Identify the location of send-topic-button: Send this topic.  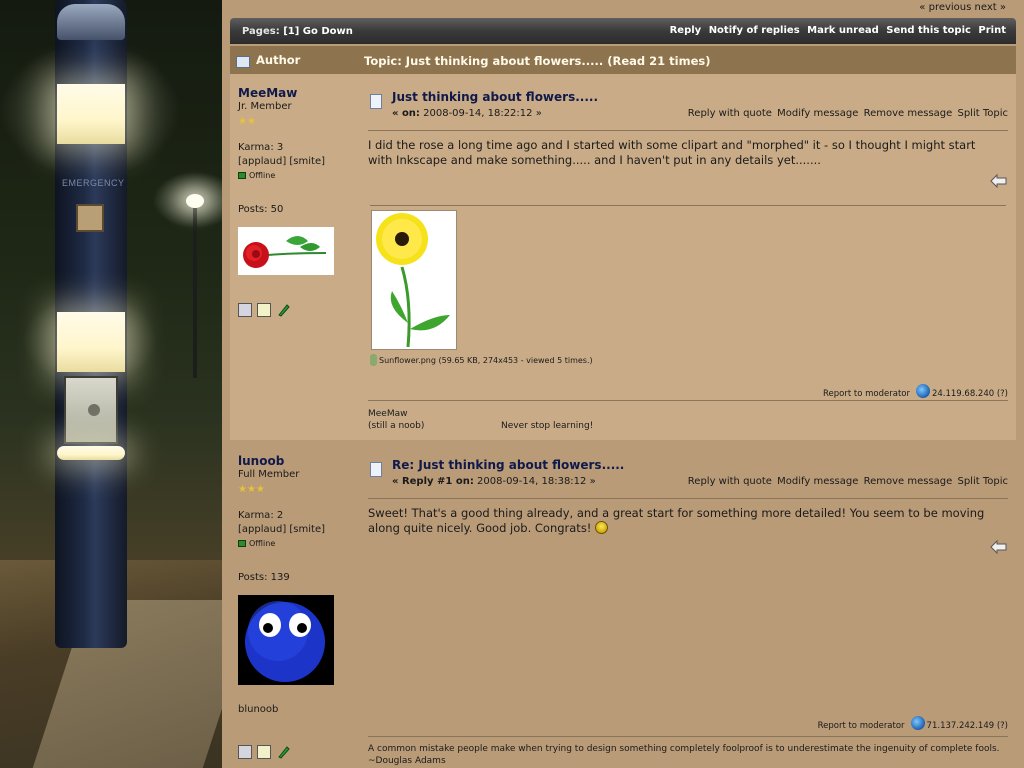
(928, 30).